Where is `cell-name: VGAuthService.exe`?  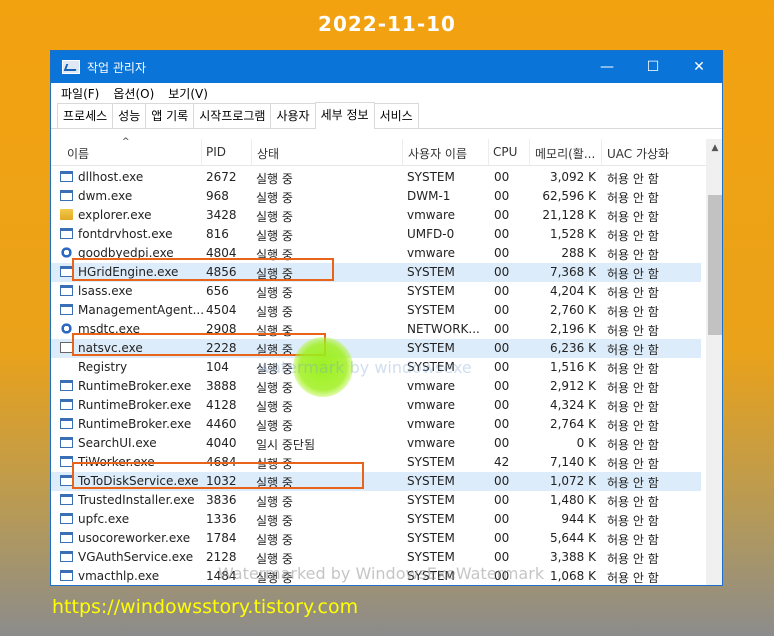 cell-name: VGAuthService.exe is located at coordinates (136, 557).